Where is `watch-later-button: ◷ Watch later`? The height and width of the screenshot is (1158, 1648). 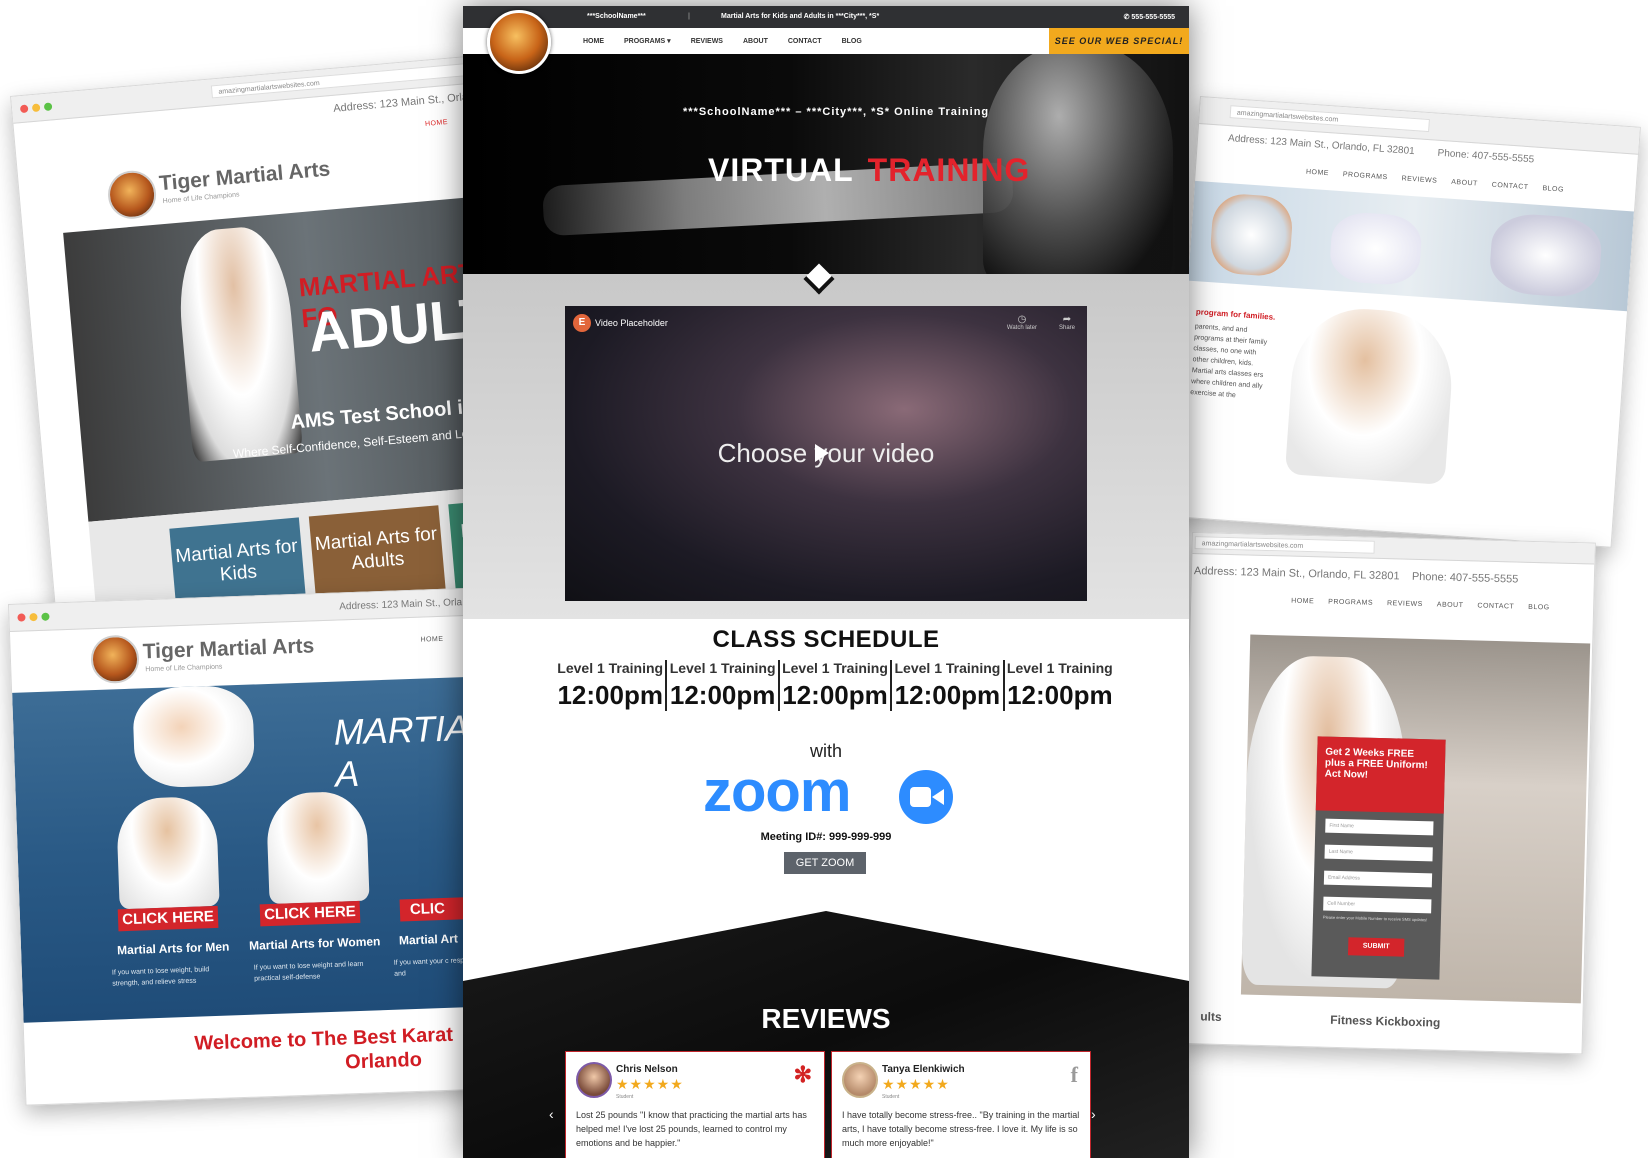
watch-later-button: ◷ Watch later is located at coordinates (1022, 322).